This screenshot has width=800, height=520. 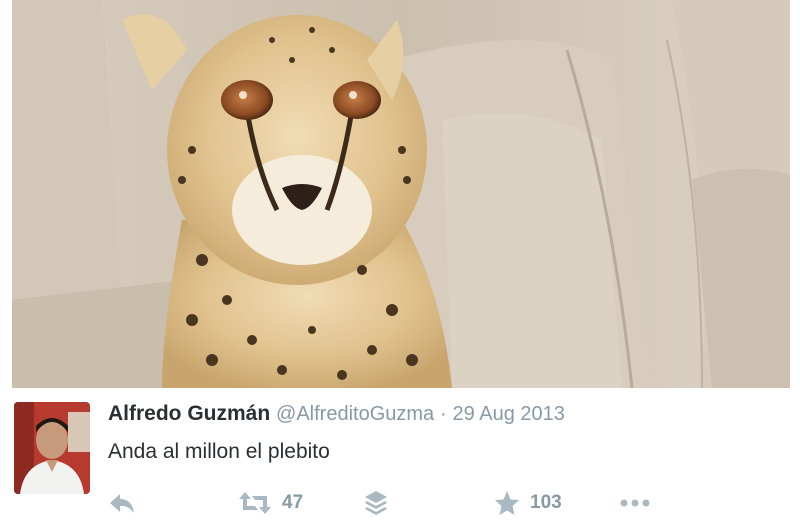 I want to click on avatar, so click(x=52, y=448).